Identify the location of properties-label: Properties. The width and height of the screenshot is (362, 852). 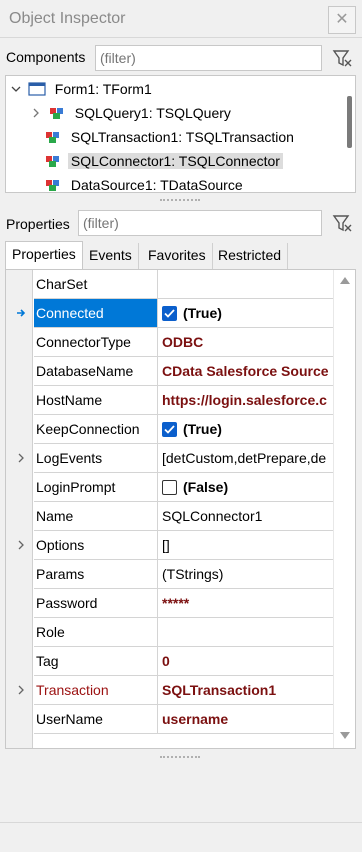
(38, 224).